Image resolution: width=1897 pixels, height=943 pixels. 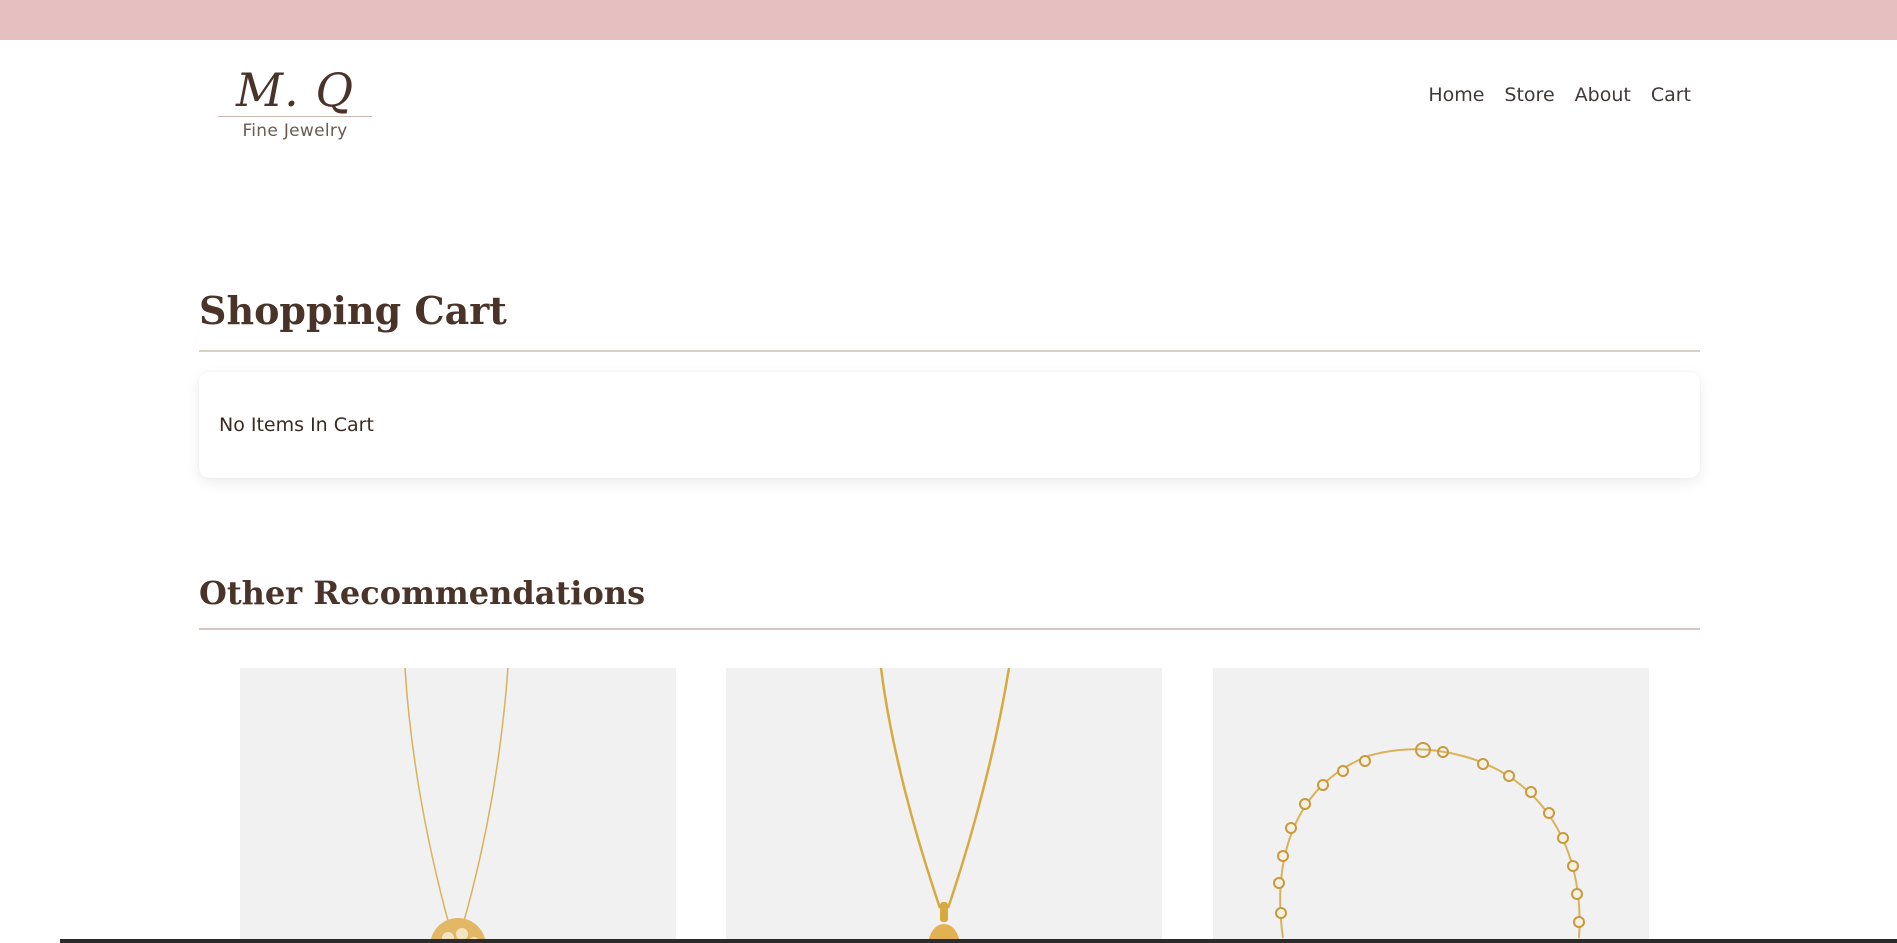 I want to click on main-nav: Home Store About Cart, so click(x=1559, y=95).